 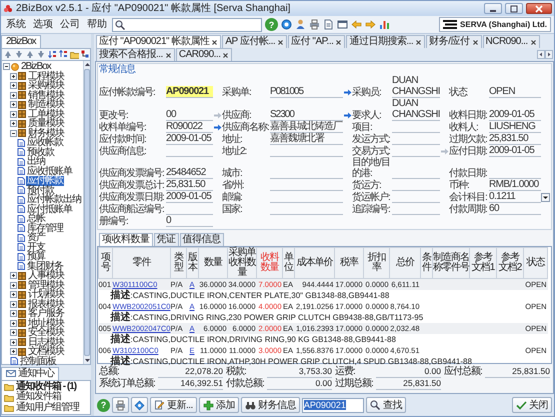 I want to click on column-header: 类型, so click(x=178, y=263).